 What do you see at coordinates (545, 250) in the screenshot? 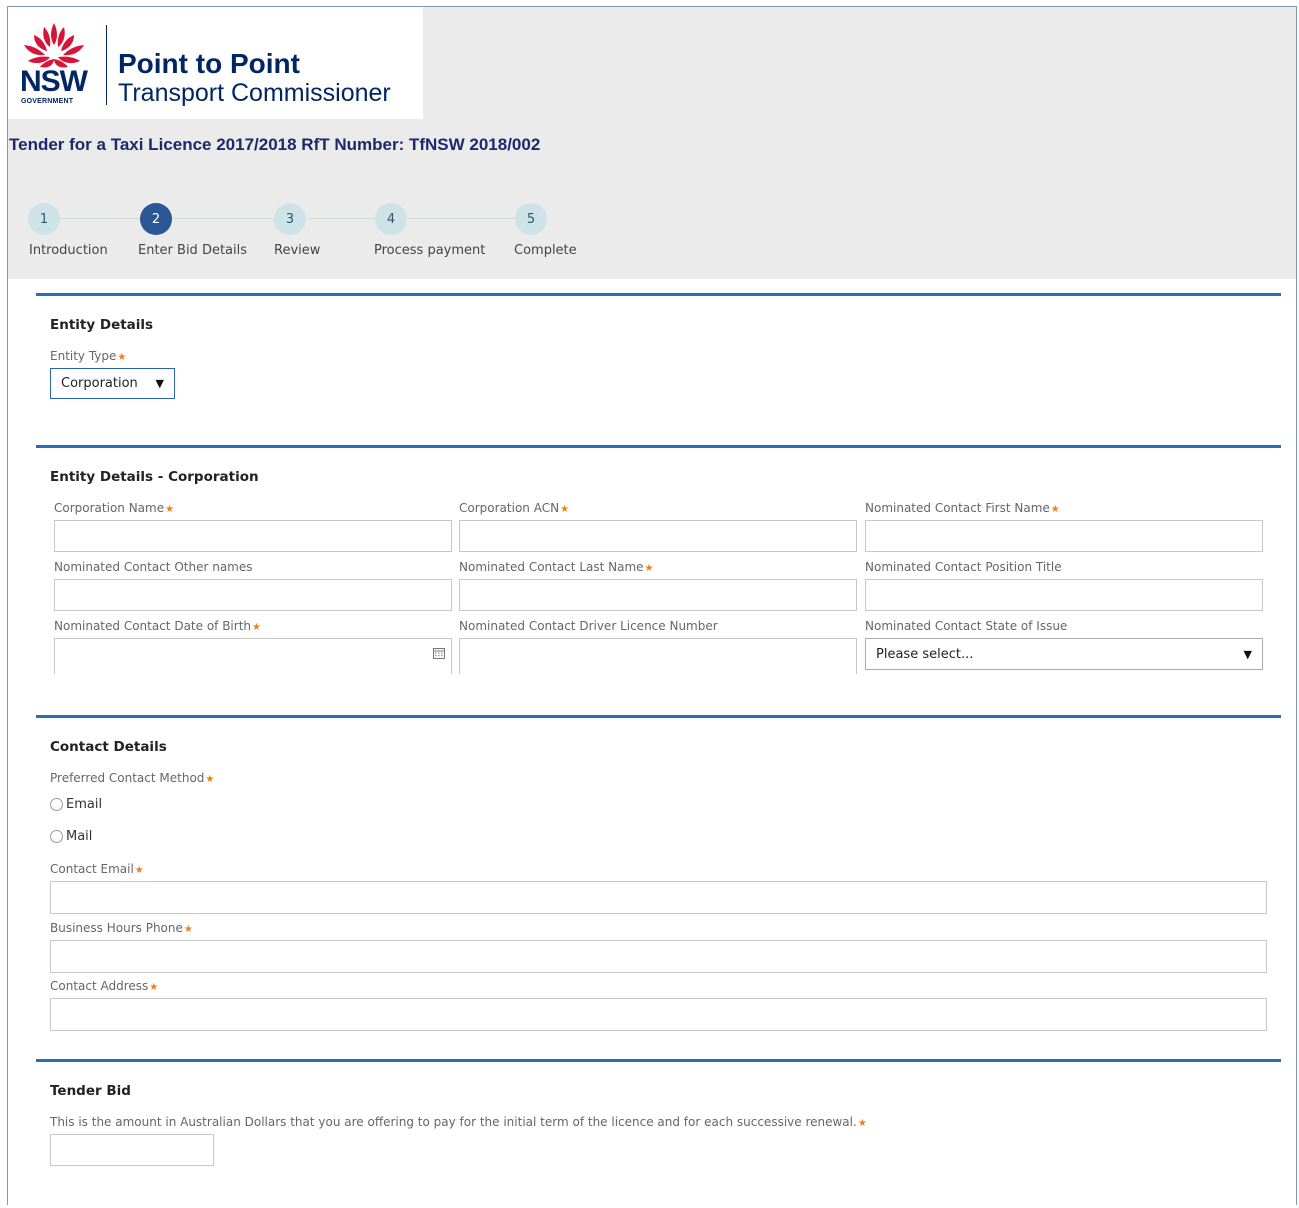
I see `step-5-label: Complete` at bounding box center [545, 250].